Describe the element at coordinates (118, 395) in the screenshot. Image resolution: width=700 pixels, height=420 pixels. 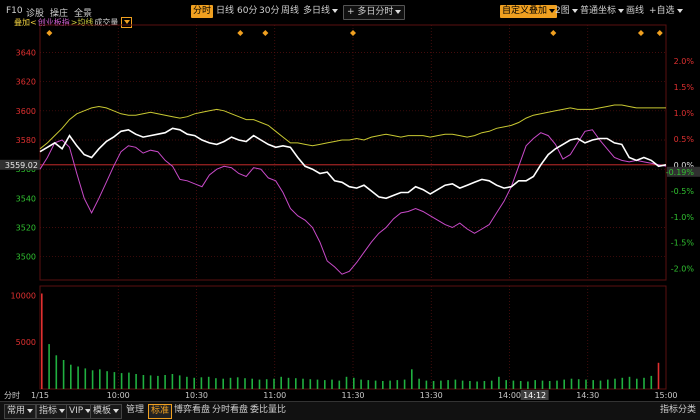
I see `time-tick-label: 10:00` at that location.